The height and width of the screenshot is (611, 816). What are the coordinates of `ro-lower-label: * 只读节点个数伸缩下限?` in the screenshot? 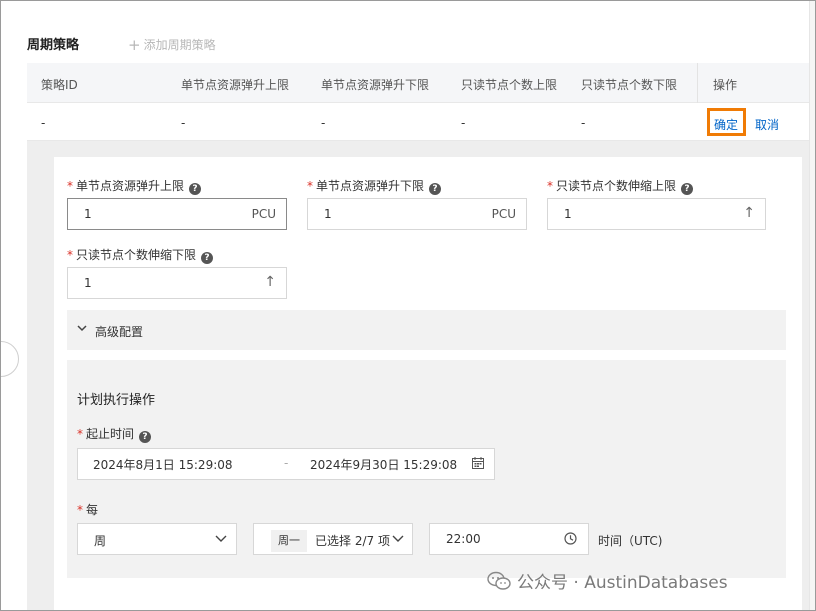 It's located at (140, 255).